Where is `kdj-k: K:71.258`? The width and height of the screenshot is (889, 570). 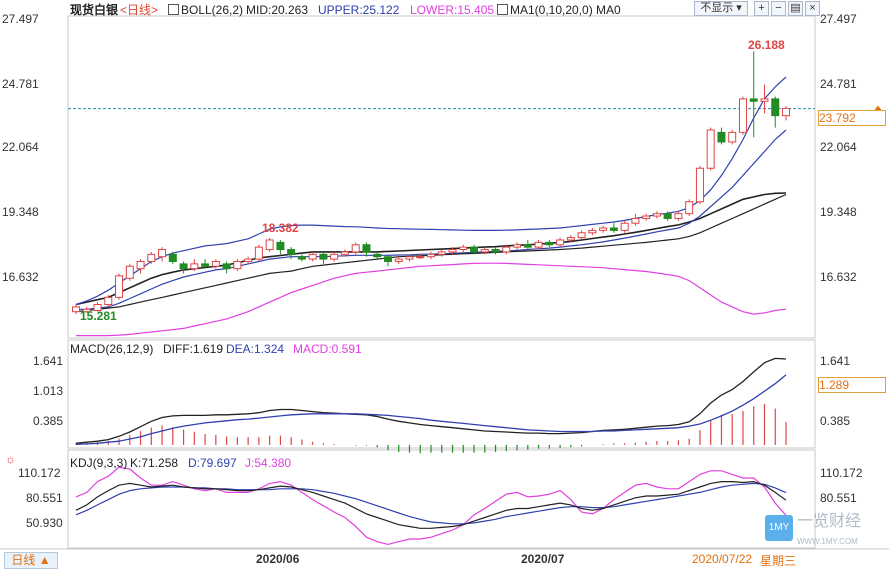
kdj-k: K:71.258 is located at coordinates (154, 463).